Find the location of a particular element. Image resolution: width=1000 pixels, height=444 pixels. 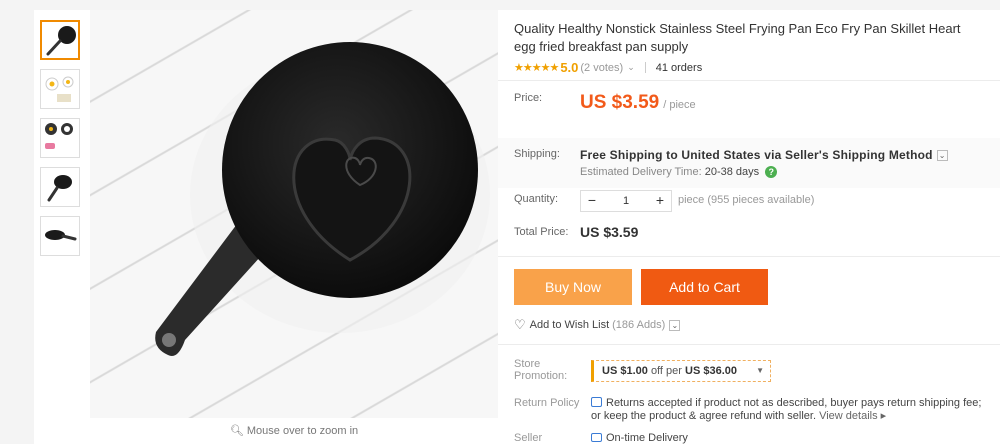

delivery-label: Estimated Delivery Time: is located at coordinates (641, 172).